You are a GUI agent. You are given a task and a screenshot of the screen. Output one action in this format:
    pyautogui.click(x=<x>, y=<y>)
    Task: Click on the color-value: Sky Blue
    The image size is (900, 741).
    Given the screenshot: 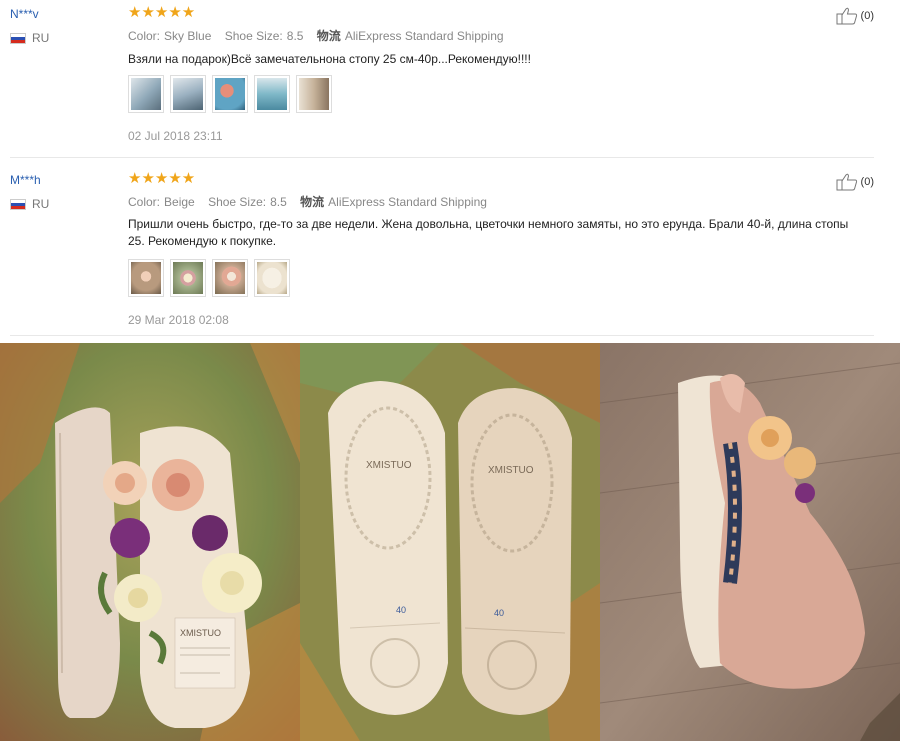 What is the action you would take?
    pyautogui.click(x=188, y=36)
    